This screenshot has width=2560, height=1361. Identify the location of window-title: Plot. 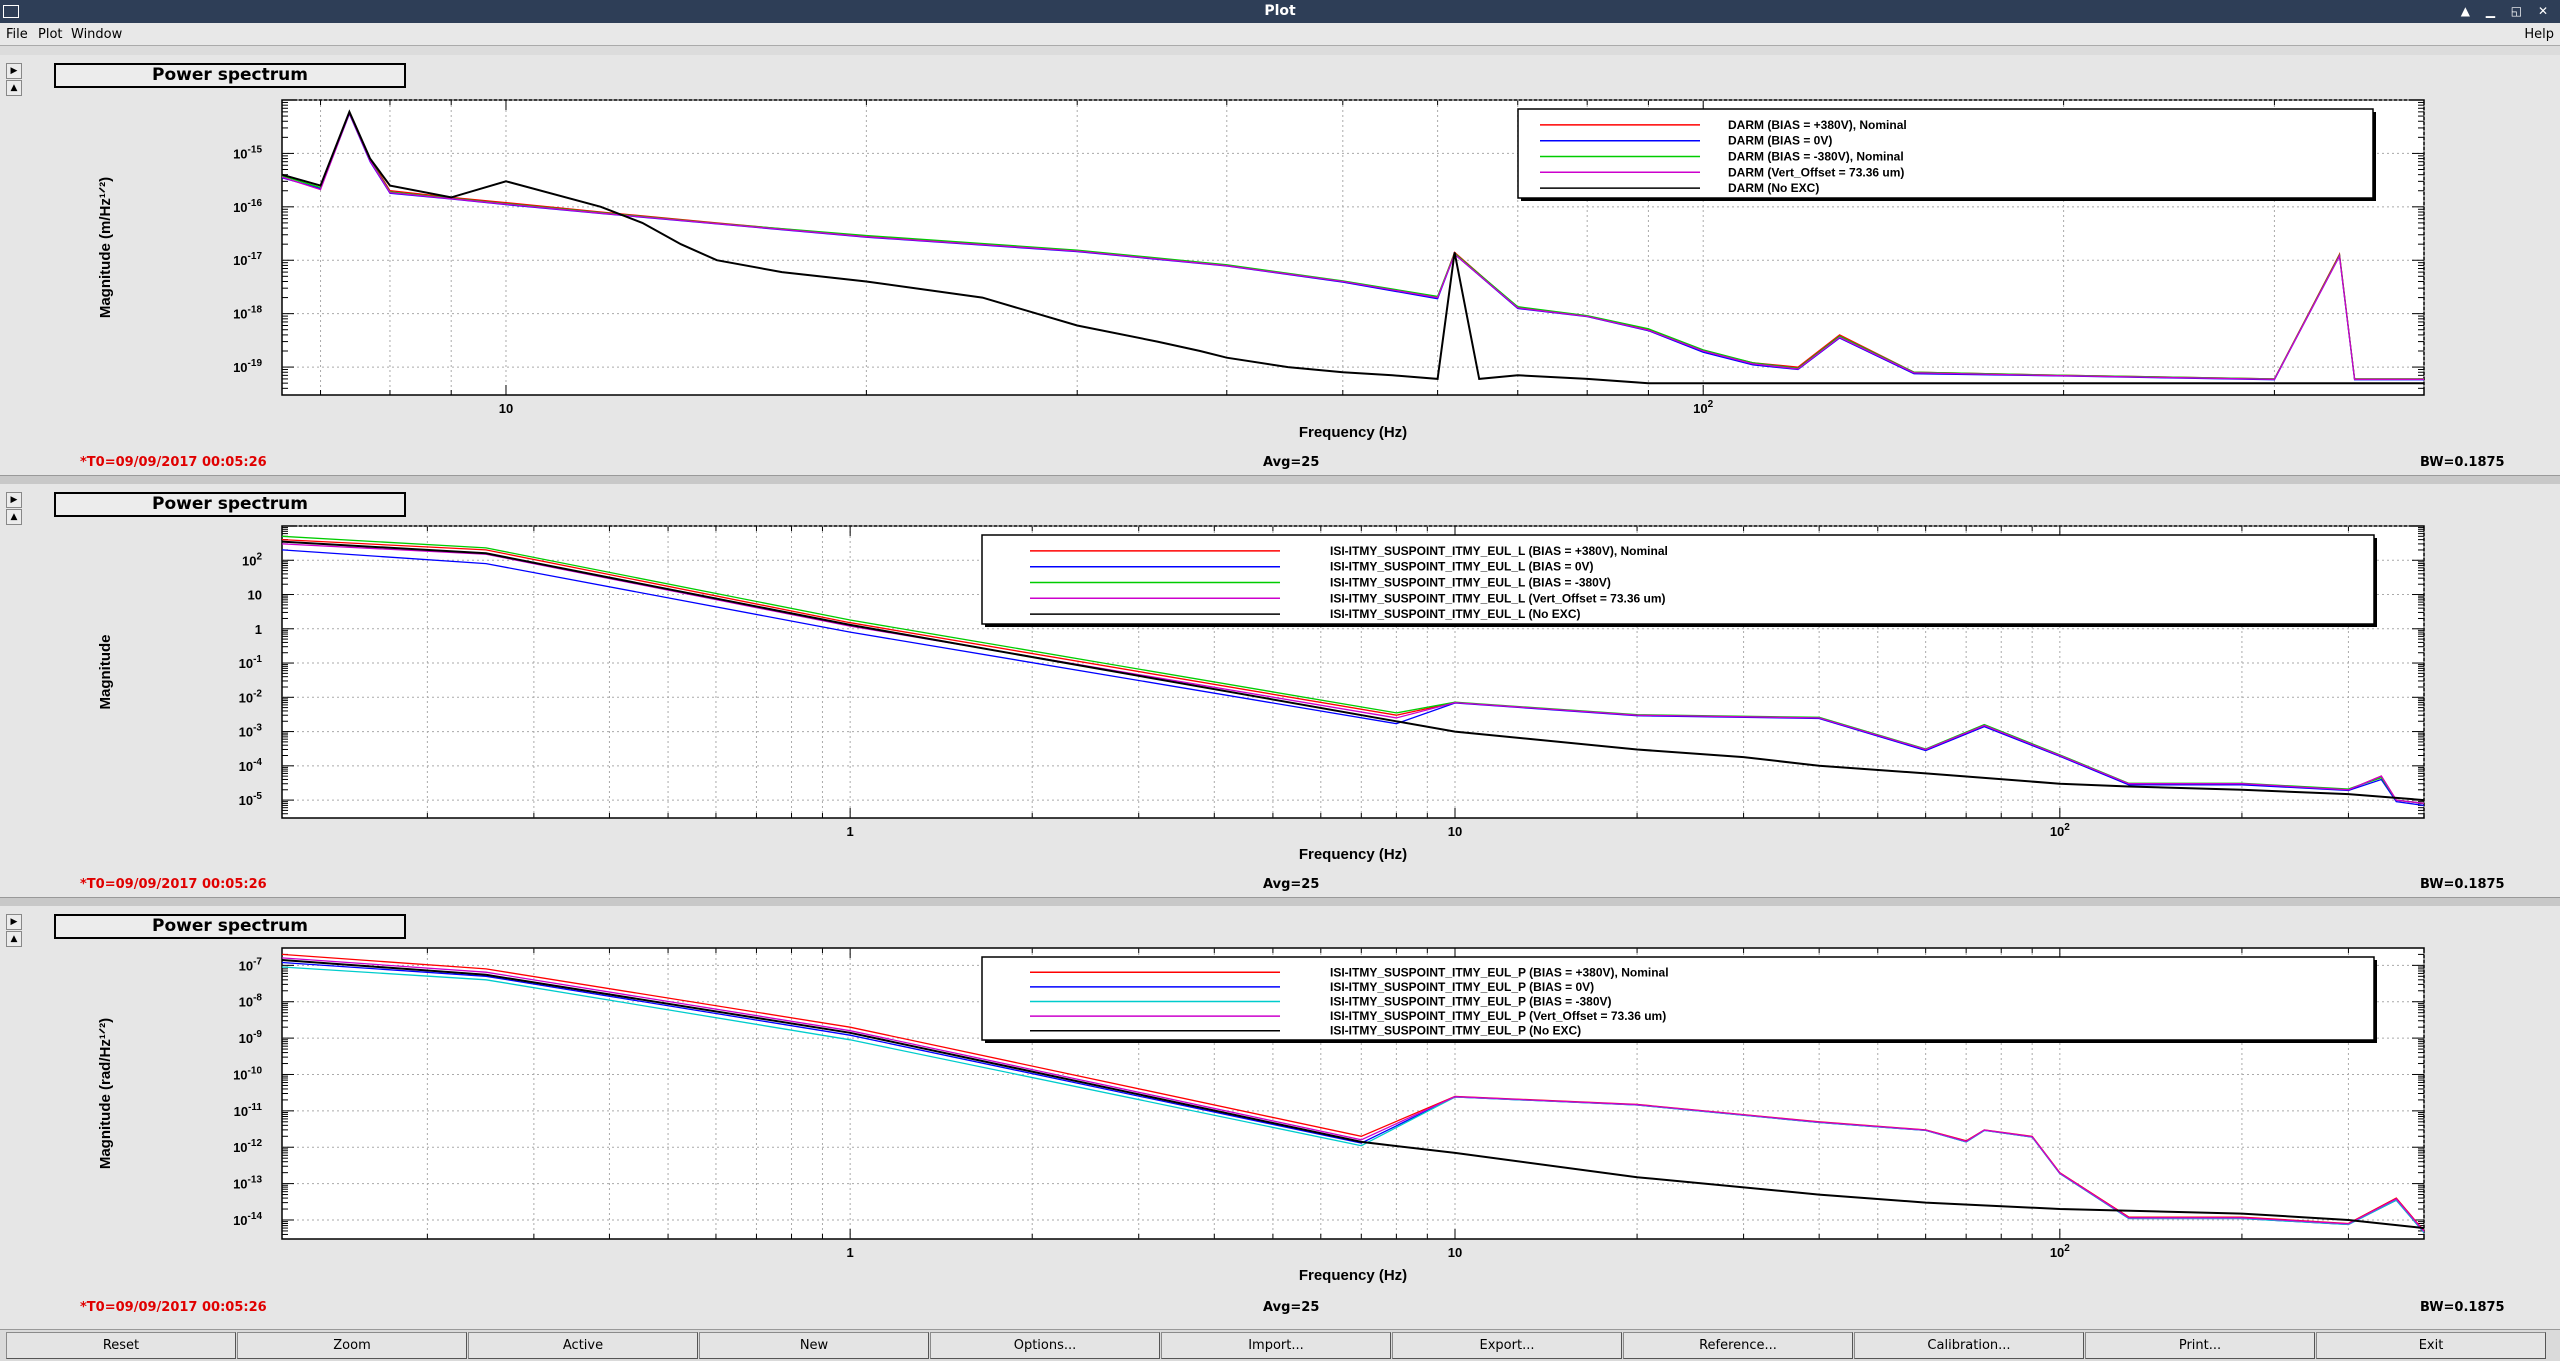
(1280, 11).